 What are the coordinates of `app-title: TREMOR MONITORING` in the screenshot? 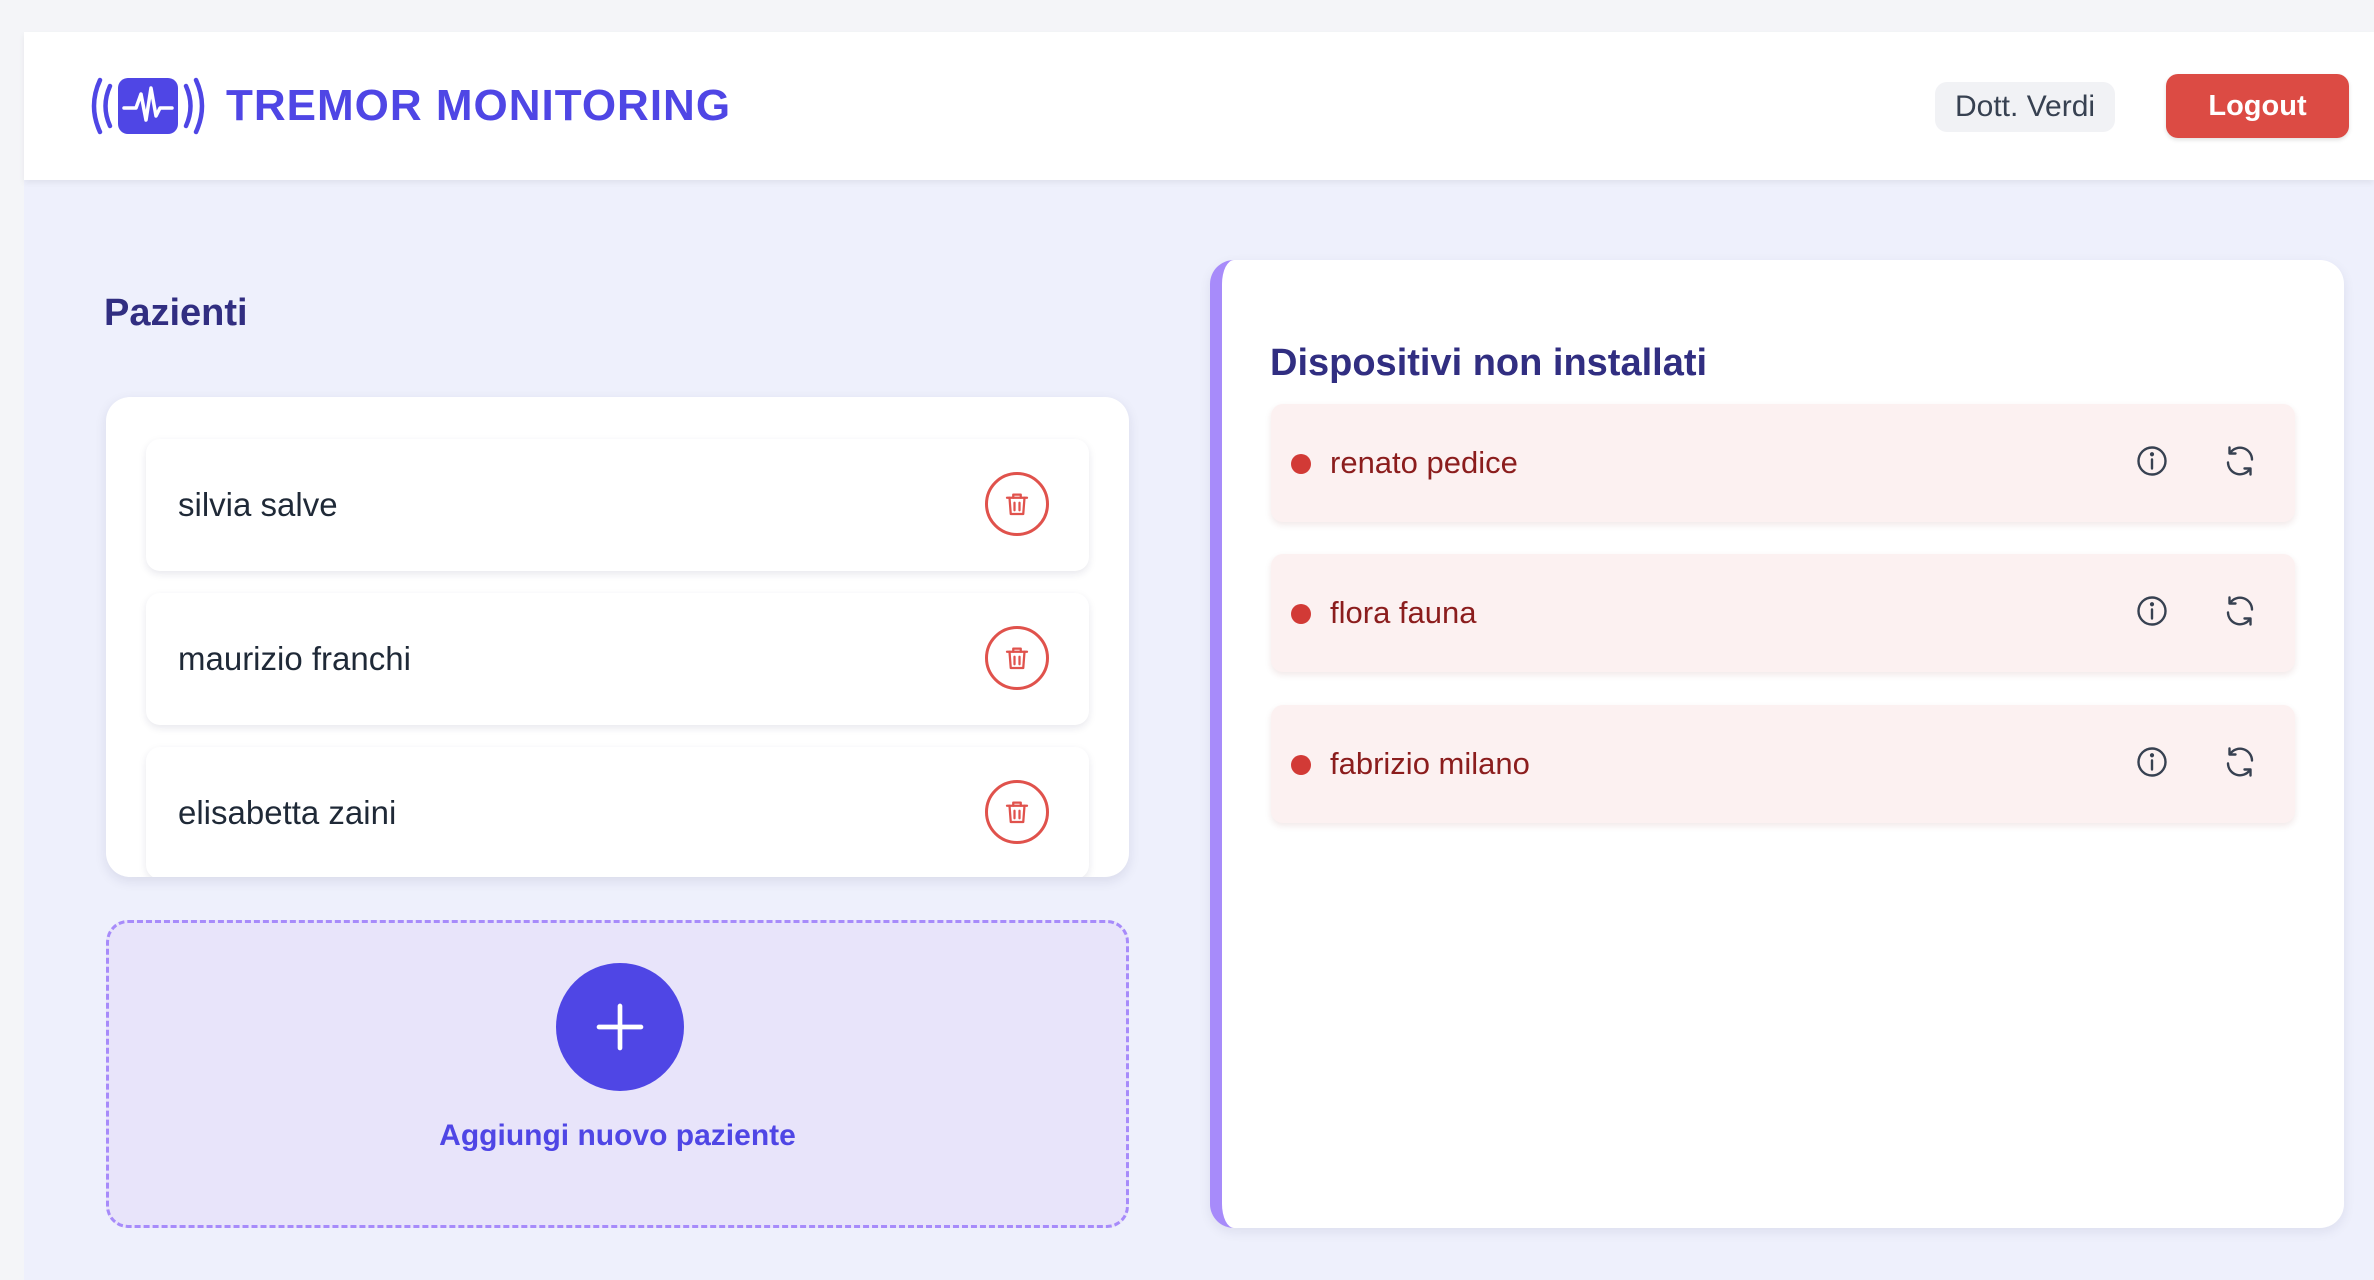 It's located at (479, 105).